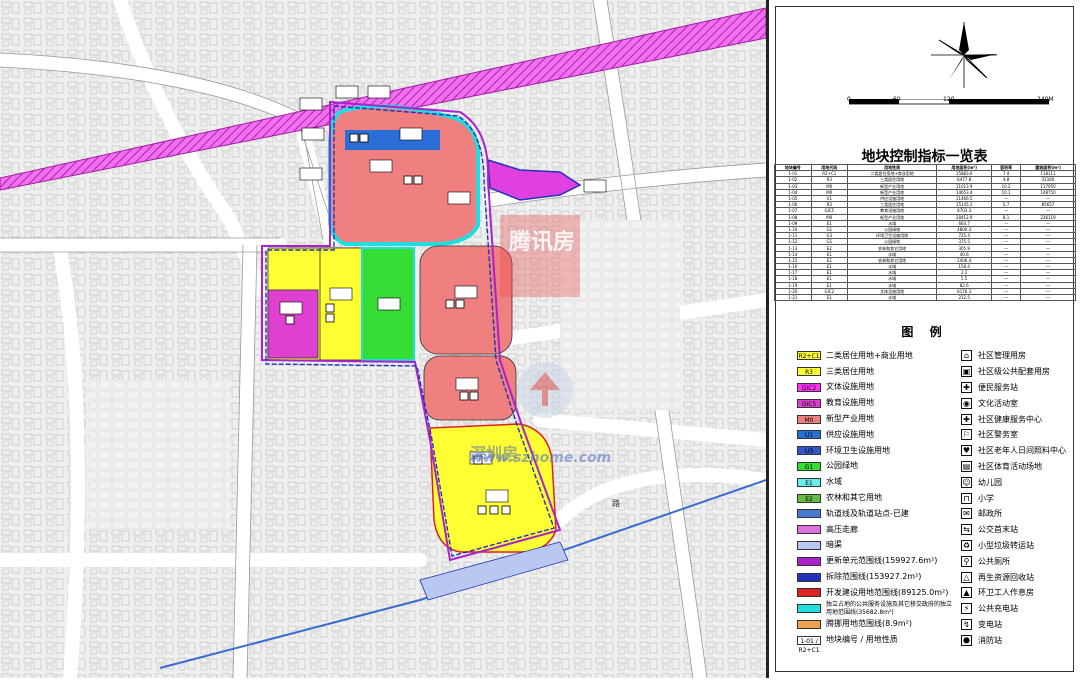  What do you see at coordinates (990, 482) in the screenshot?
I see `legend-label: 幼儿园` at bounding box center [990, 482].